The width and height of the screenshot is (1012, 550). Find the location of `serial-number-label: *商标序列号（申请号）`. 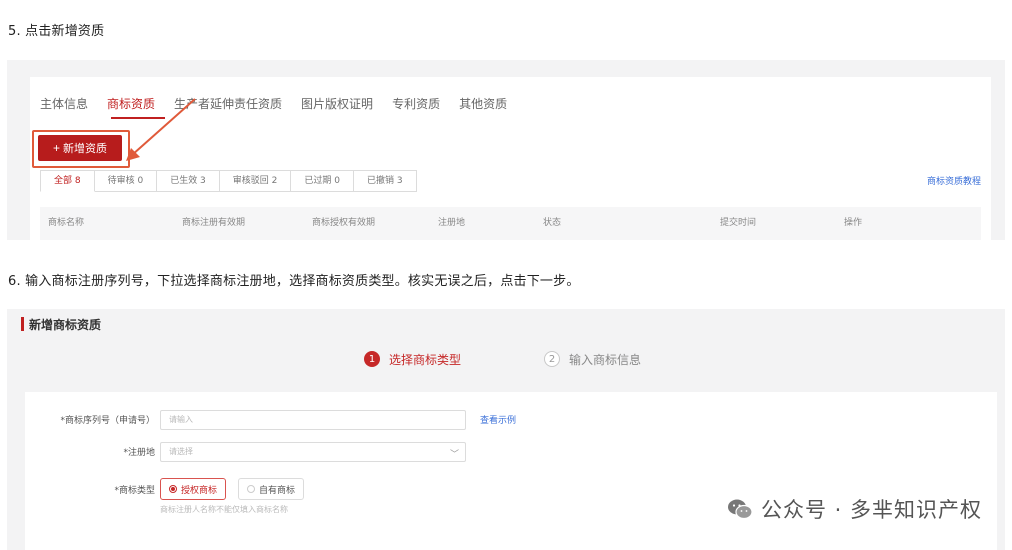

serial-number-label: *商标序列号（申请号） is located at coordinates (107, 421).